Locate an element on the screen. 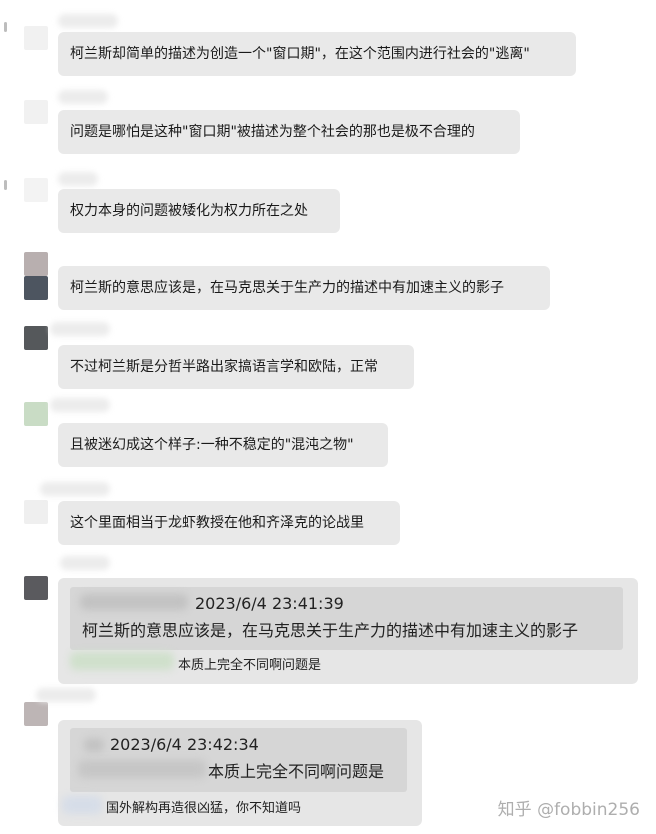  message-bubble: 不过柯兰斯是分哲半路出家搞语言学和欧陆，正常 is located at coordinates (236, 367).